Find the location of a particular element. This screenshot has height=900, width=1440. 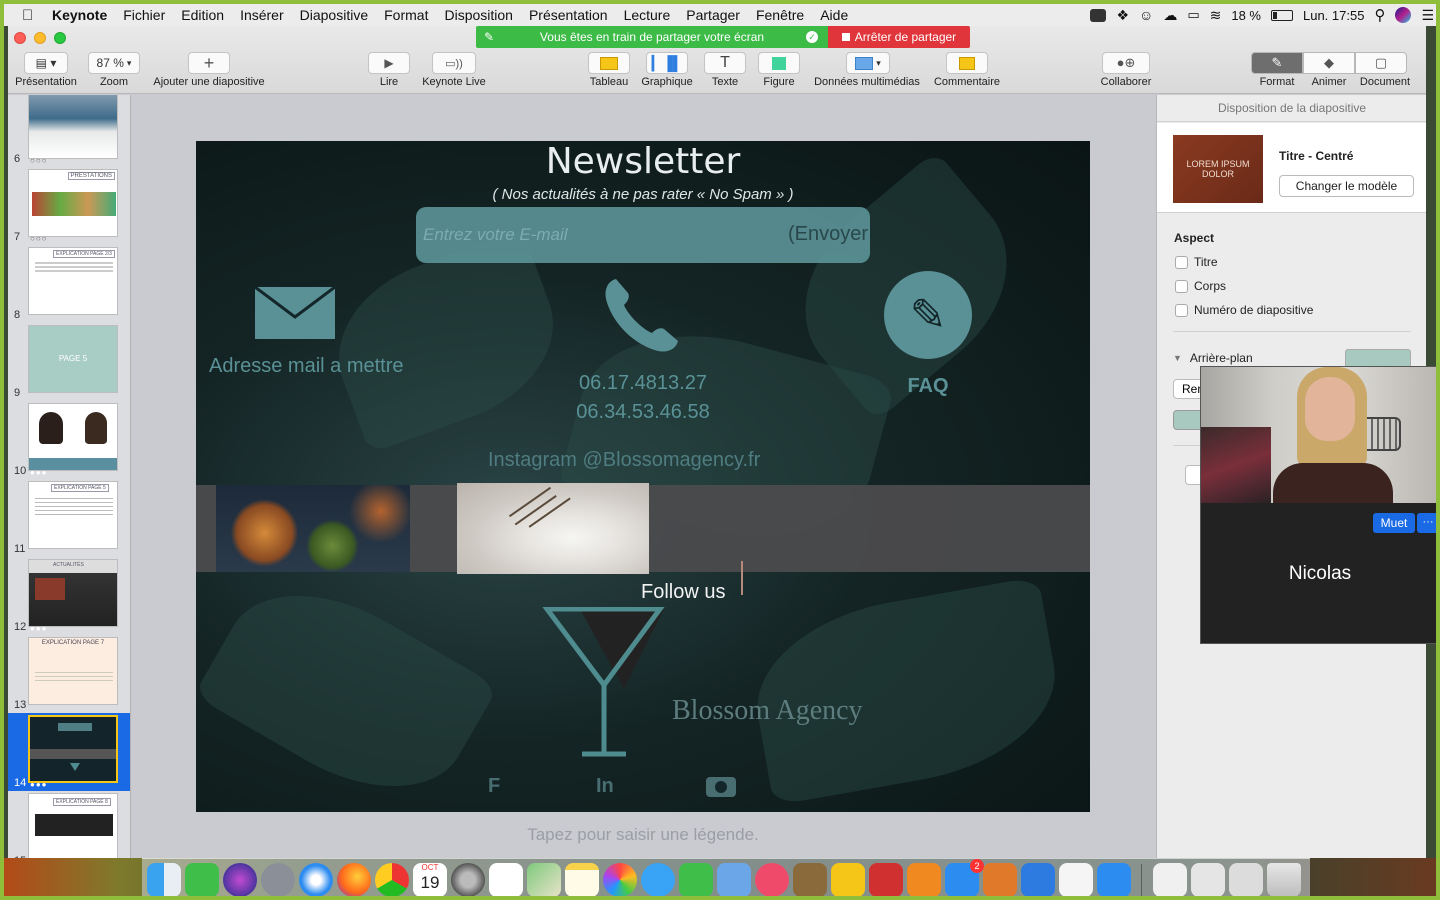

slide-thumbnail-8: EXPLICATION PAGE 2/3 8 is located at coordinates (69, 284).